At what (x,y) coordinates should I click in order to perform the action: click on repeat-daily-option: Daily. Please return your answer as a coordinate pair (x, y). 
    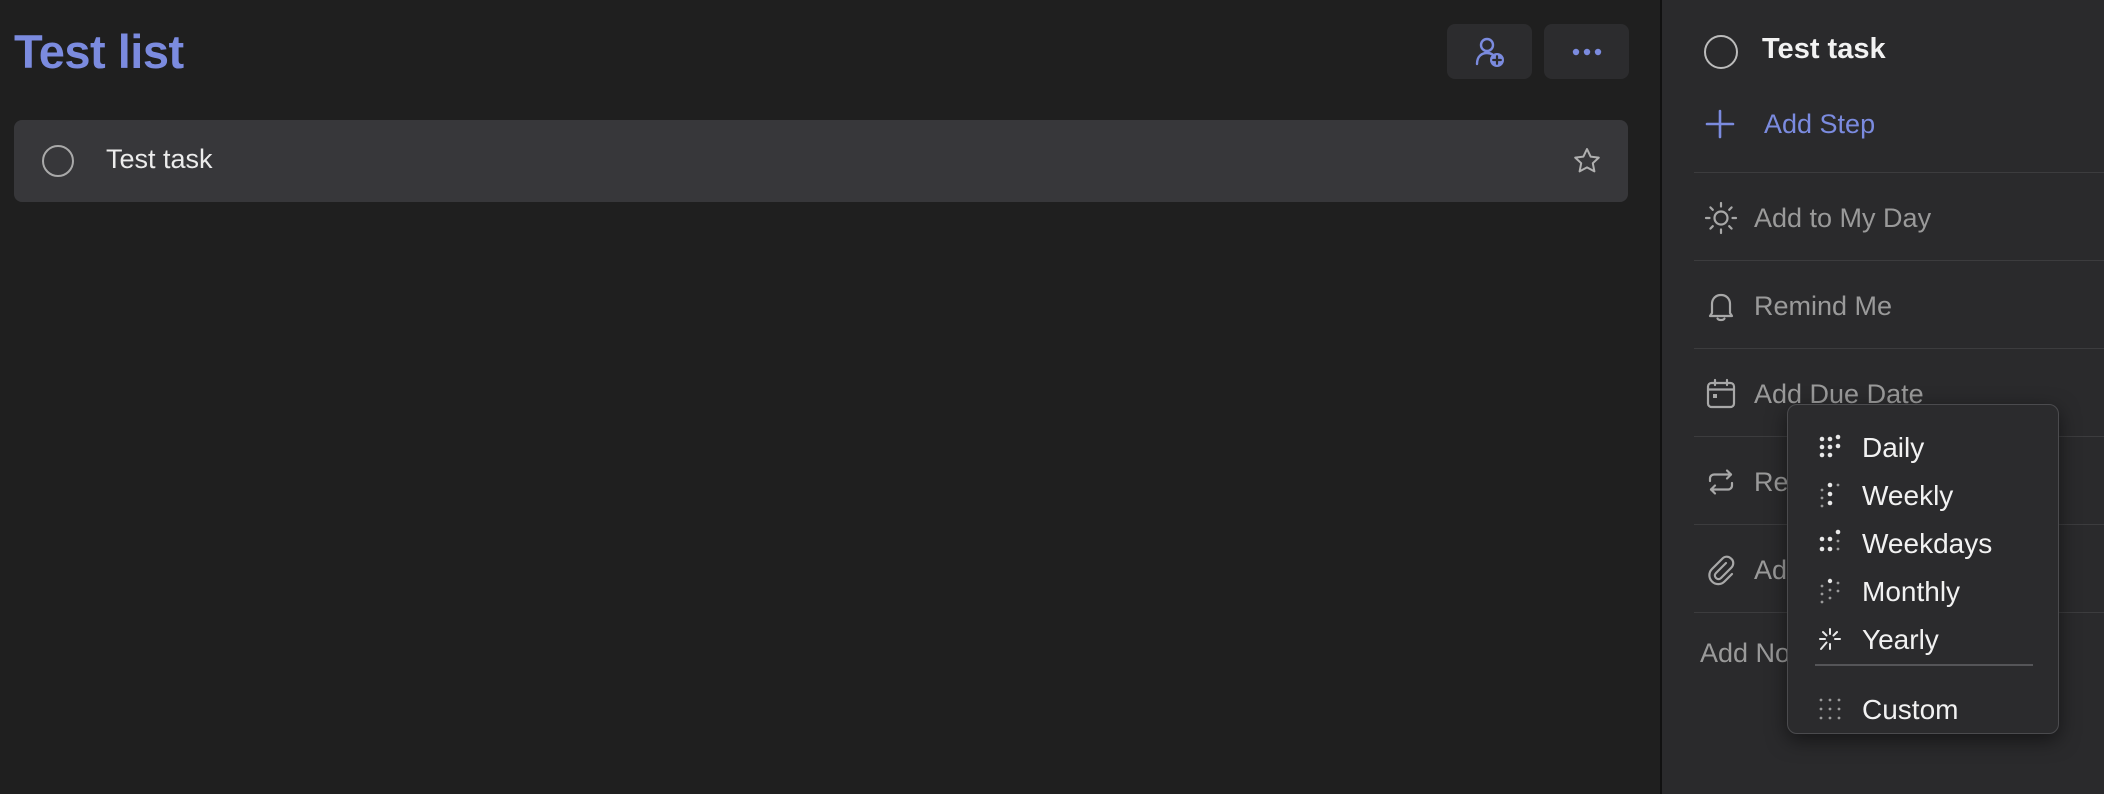
    Looking at the image, I should click on (1923, 446).